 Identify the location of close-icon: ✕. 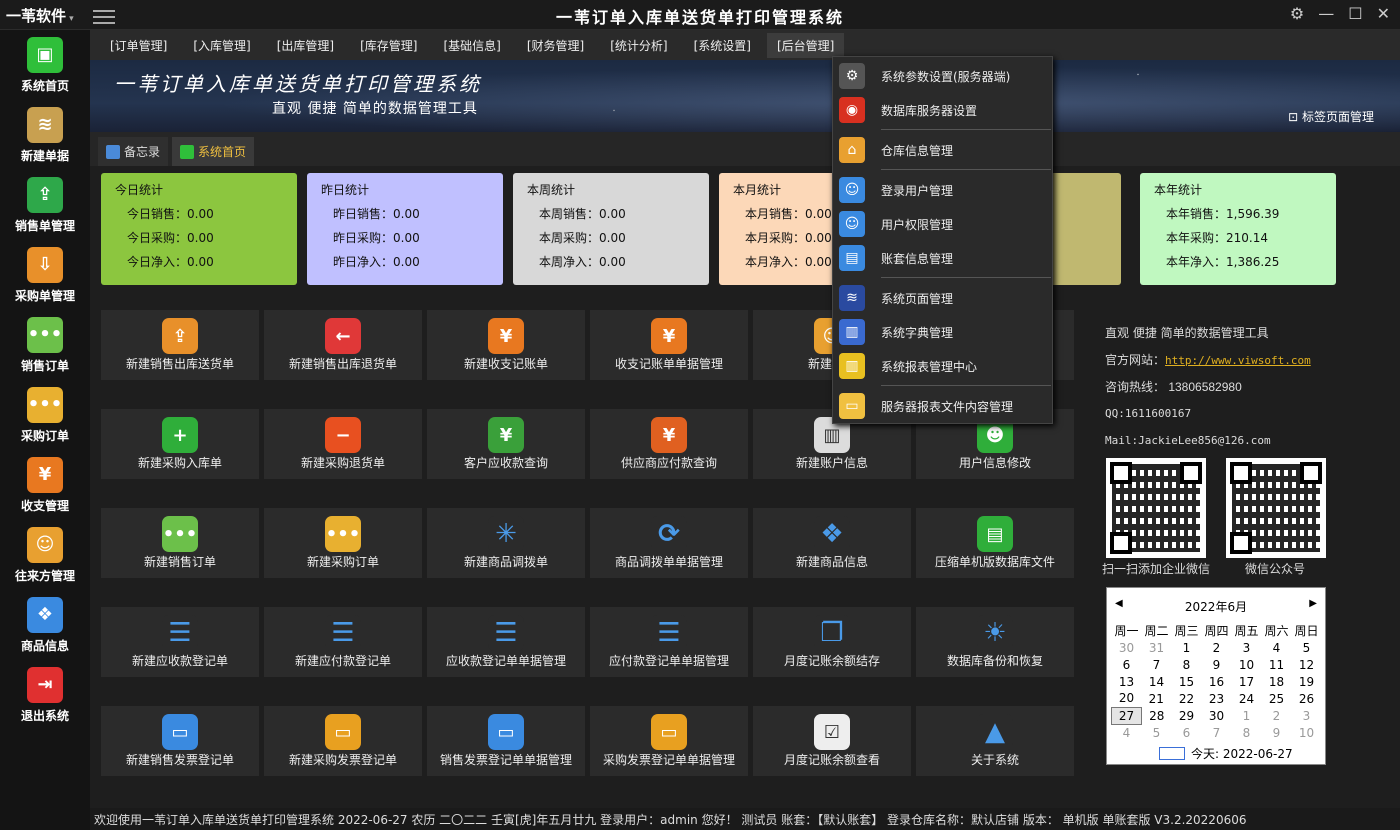
(1383, 13).